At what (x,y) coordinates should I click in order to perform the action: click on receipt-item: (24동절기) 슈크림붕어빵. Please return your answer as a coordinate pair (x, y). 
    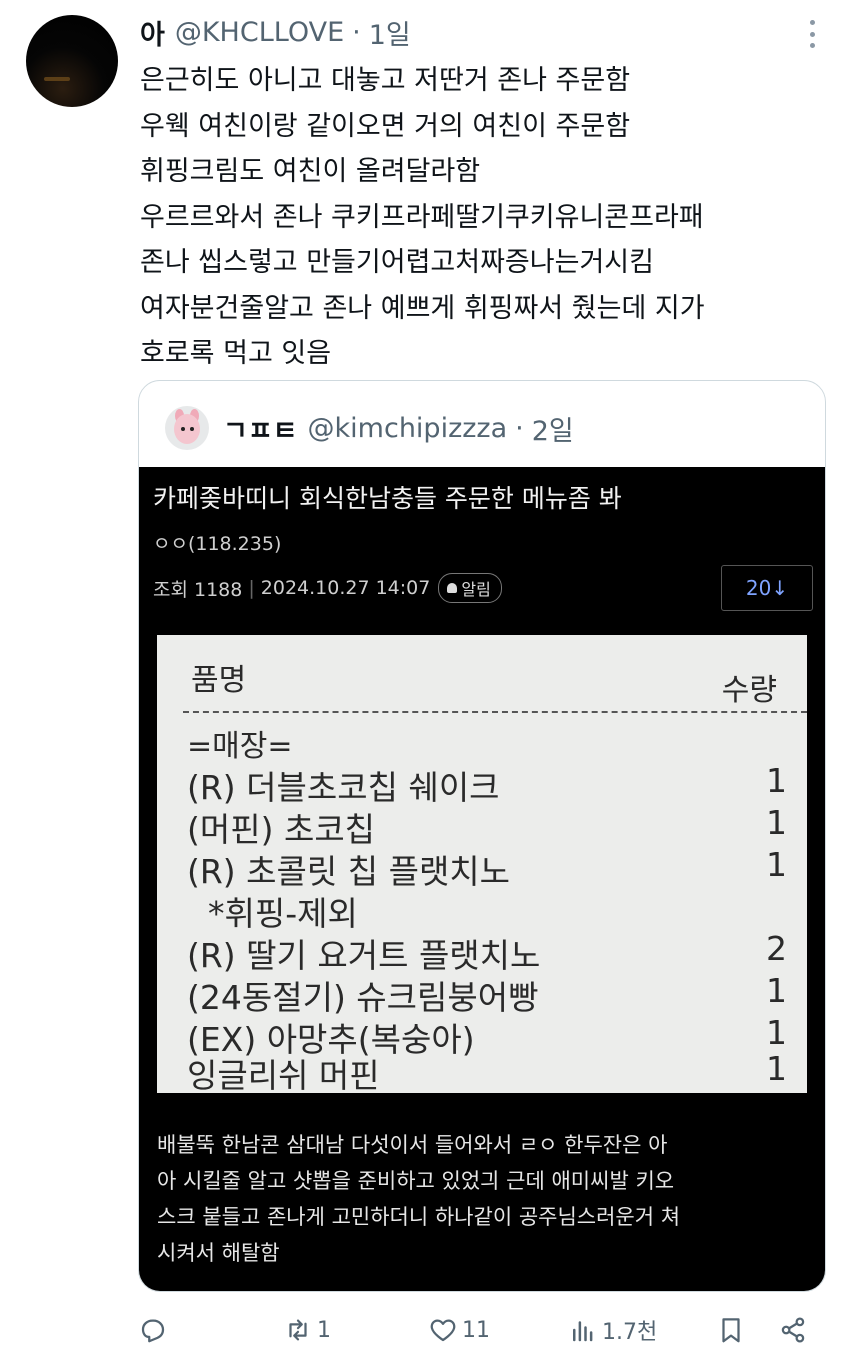
    Looking at the image, I should click on (363, 997).